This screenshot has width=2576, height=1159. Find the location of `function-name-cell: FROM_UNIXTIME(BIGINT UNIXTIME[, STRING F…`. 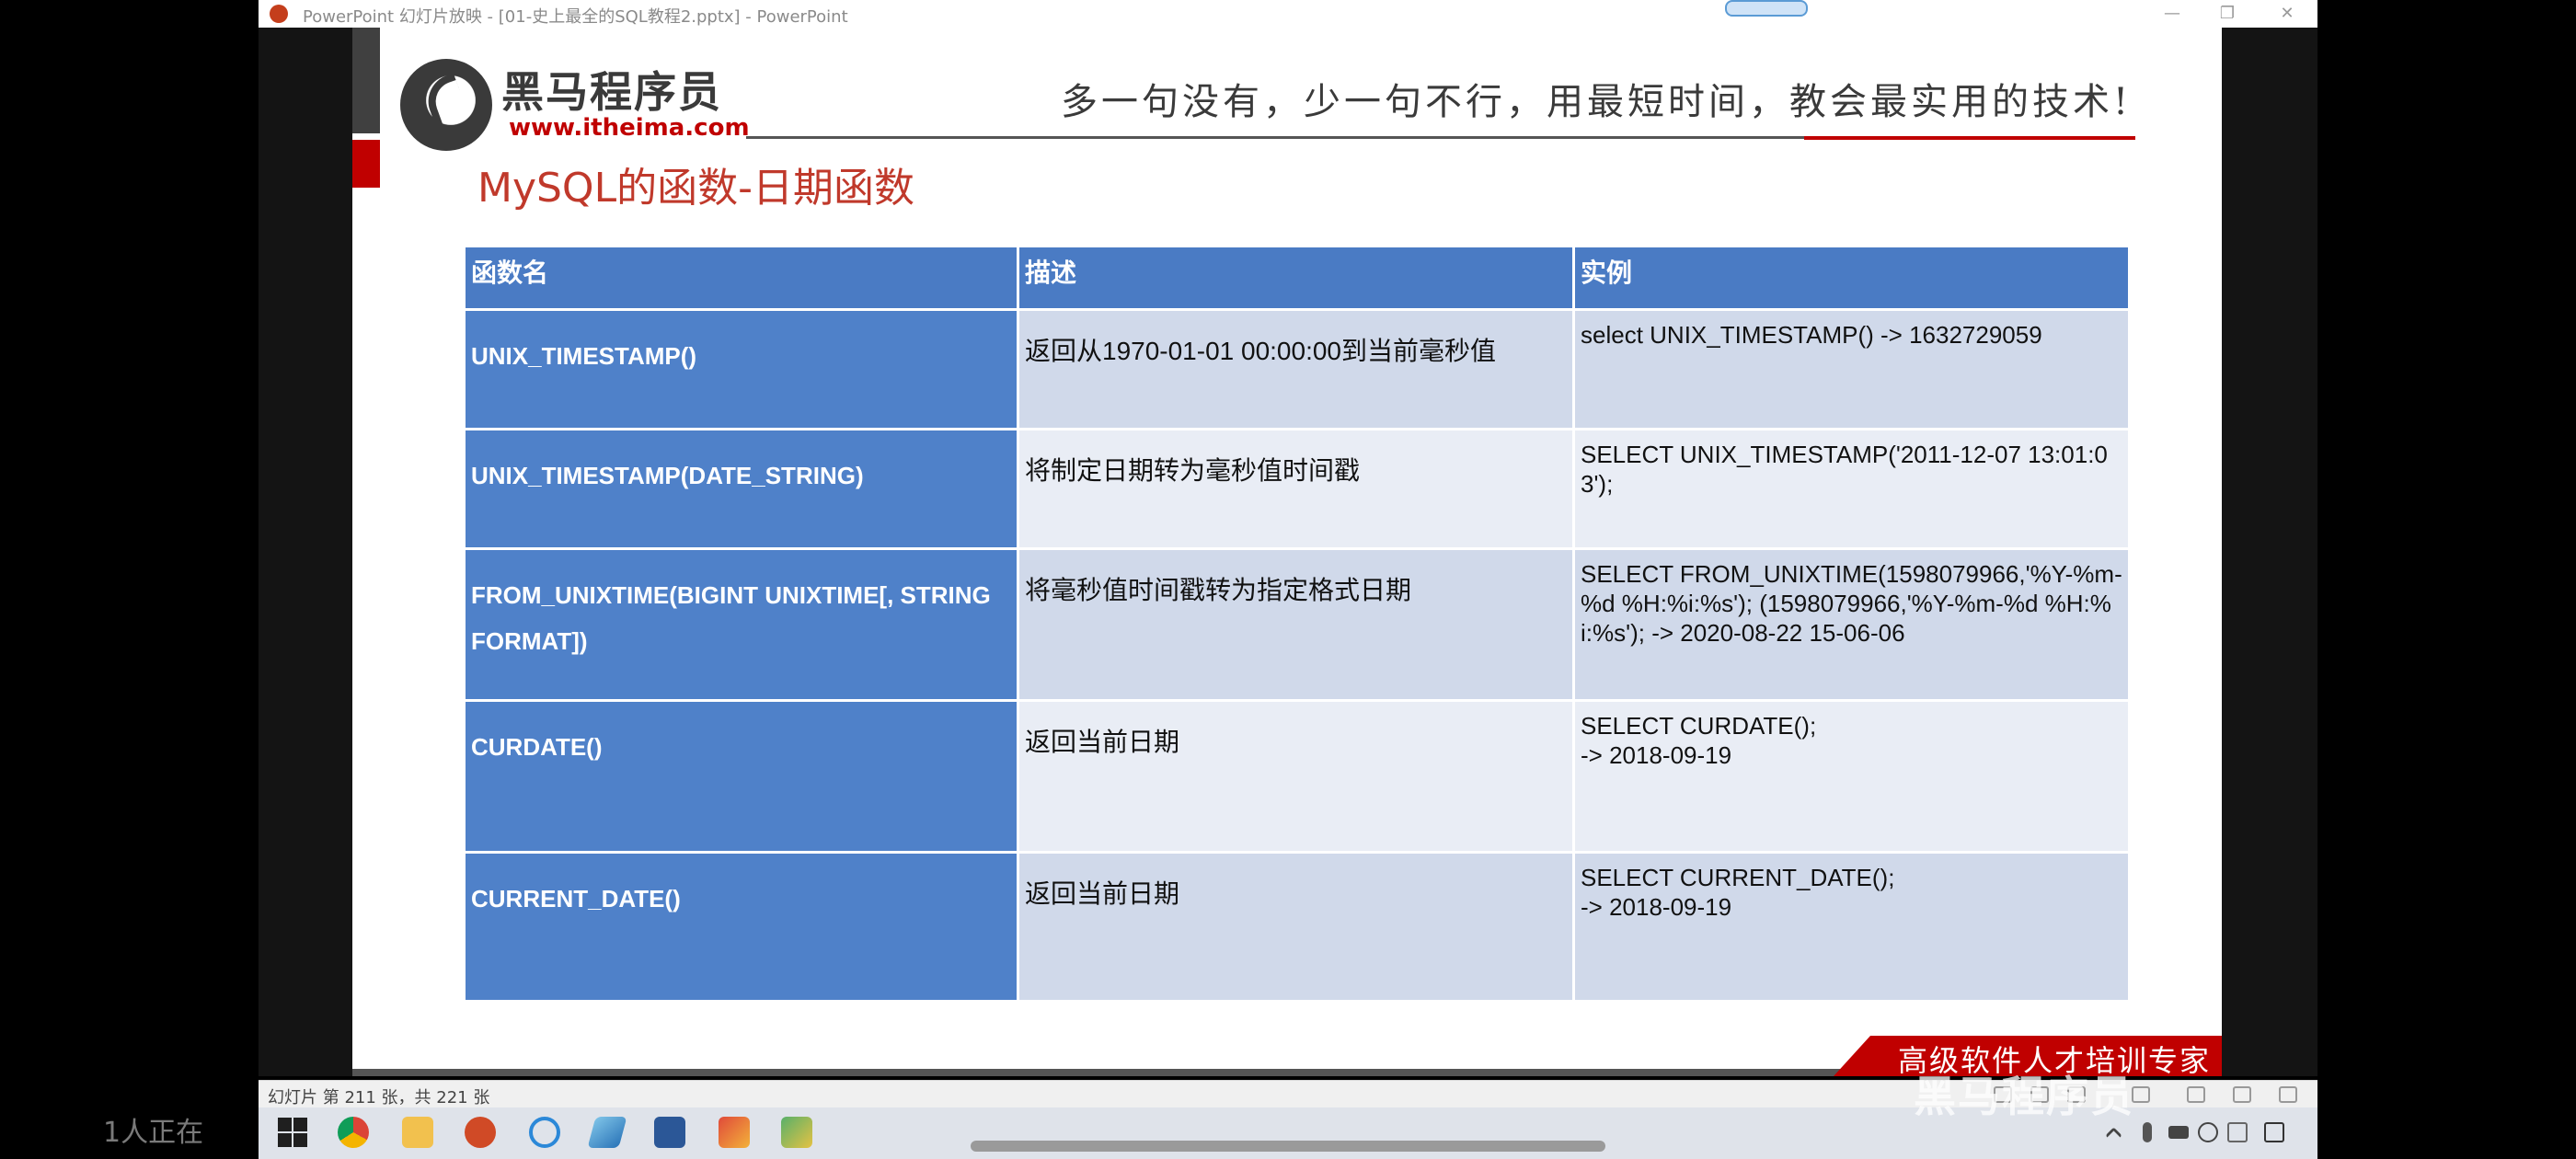

function-name-cell: FROM_UNIXTIME(BIGINT UNIXTIME[, STRING F… is located at coordinates (741, 624).